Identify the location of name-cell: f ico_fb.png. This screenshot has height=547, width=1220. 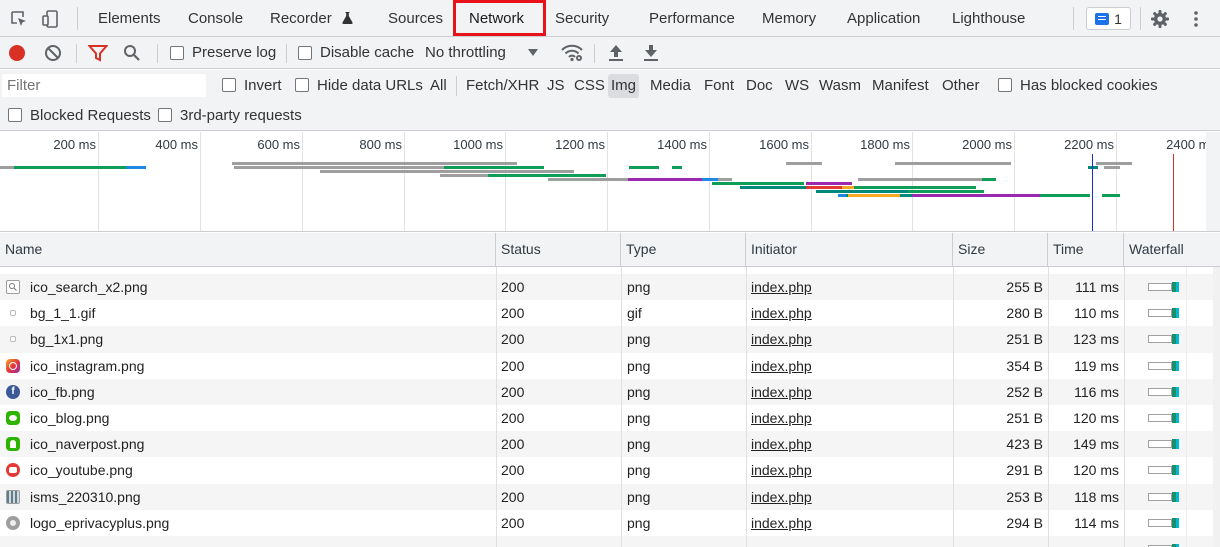
(250, 392).